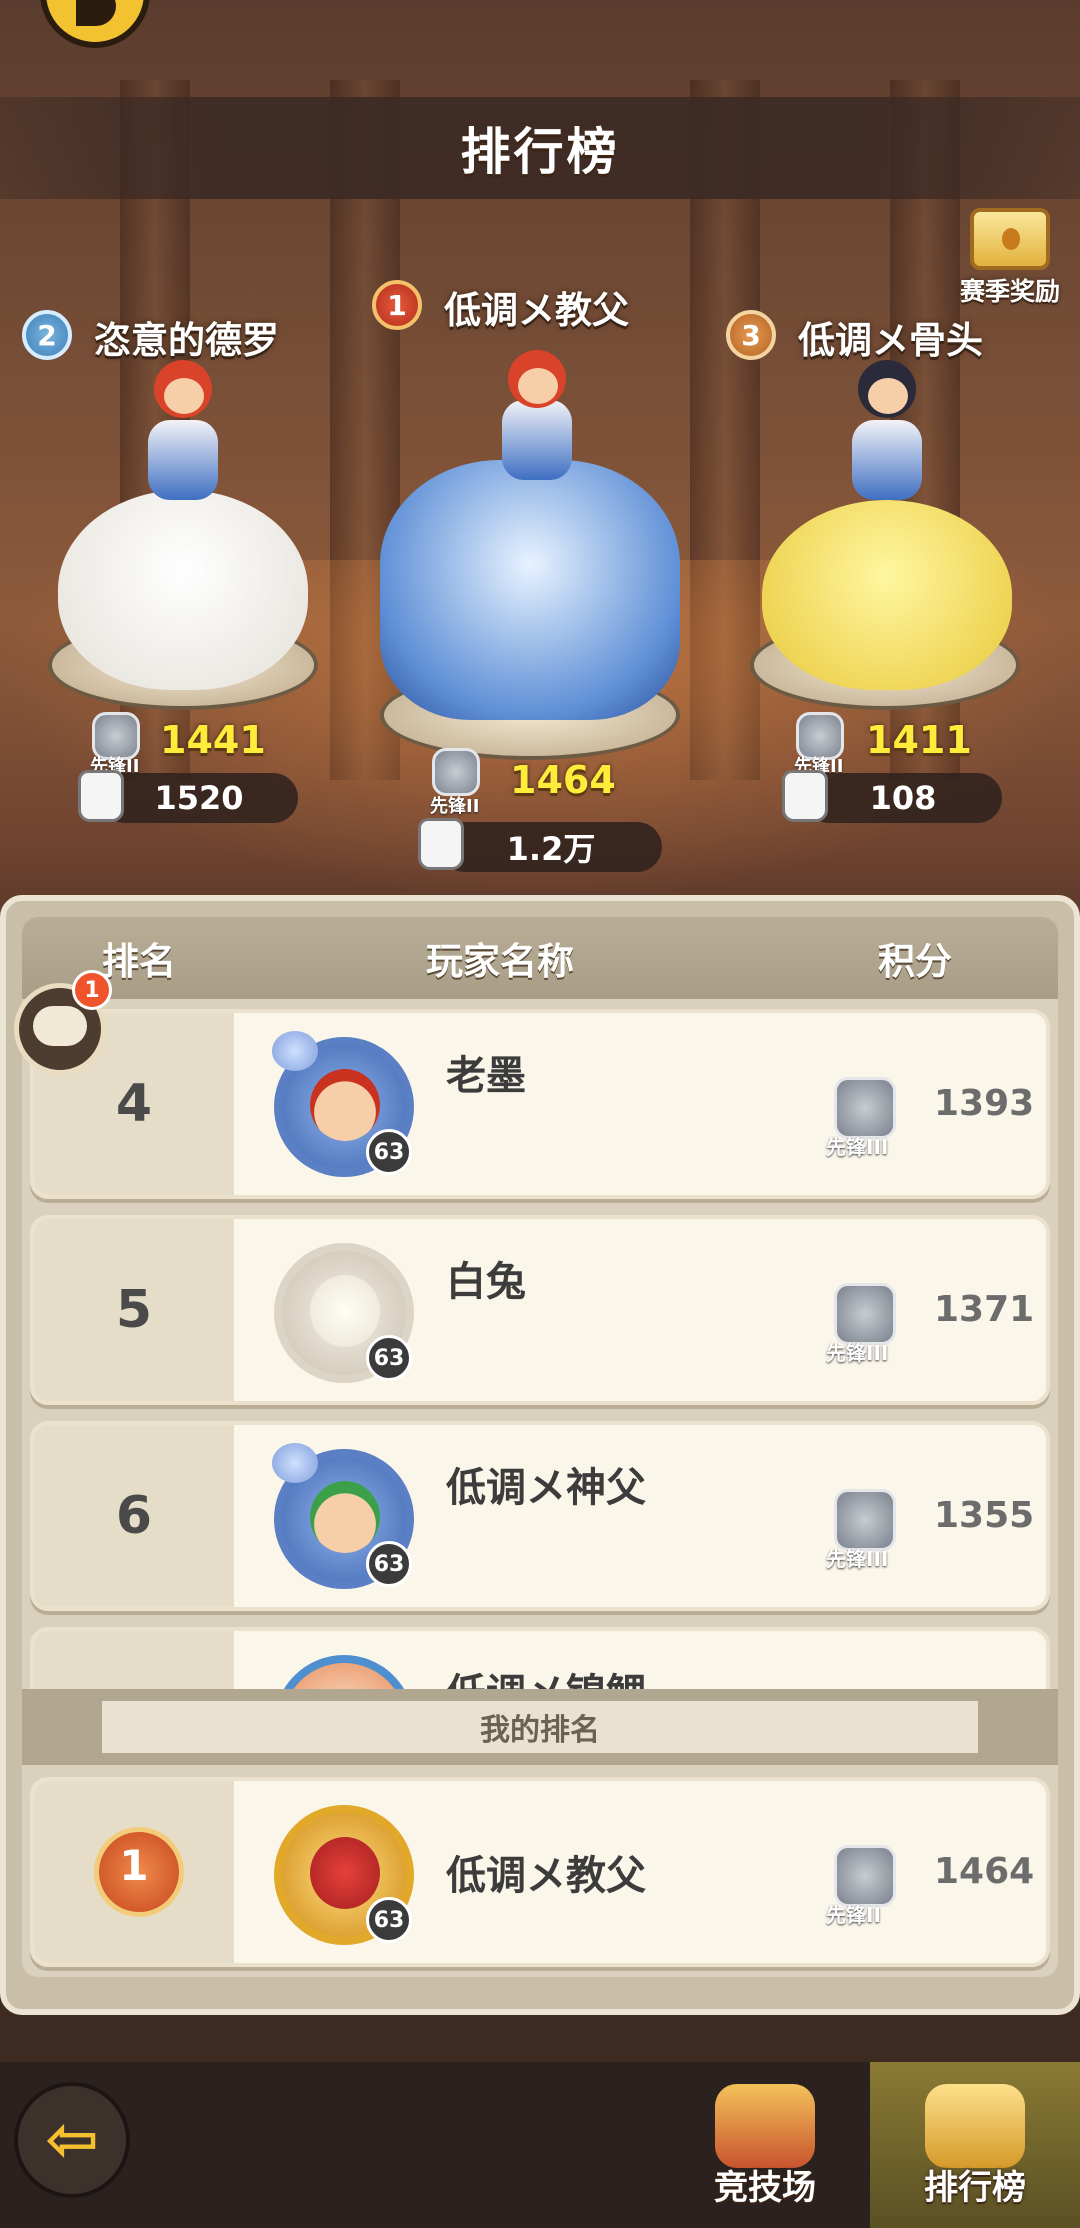 The image size is (1080, 2228). Describe the element at coordinates (915, 961) in the screenshot. I see `column-header-score: 积分` at that location.